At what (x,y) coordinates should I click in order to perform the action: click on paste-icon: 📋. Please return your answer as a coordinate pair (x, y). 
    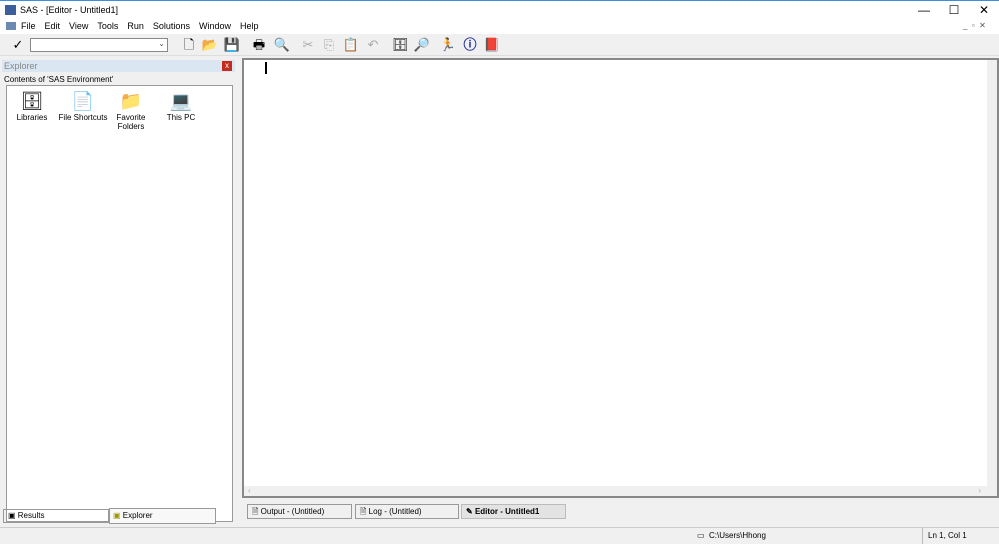
    Looking at the image, I should click on (351, 45).